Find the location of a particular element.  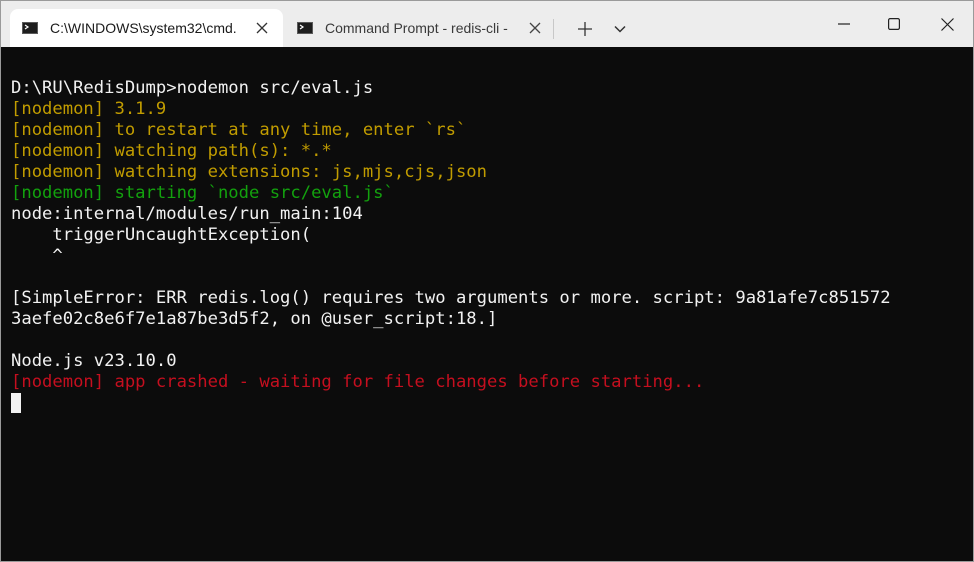

terminal-line: D:\RU\RedisDump>nodemon src/eval.js is located at coordinates (192, 88).